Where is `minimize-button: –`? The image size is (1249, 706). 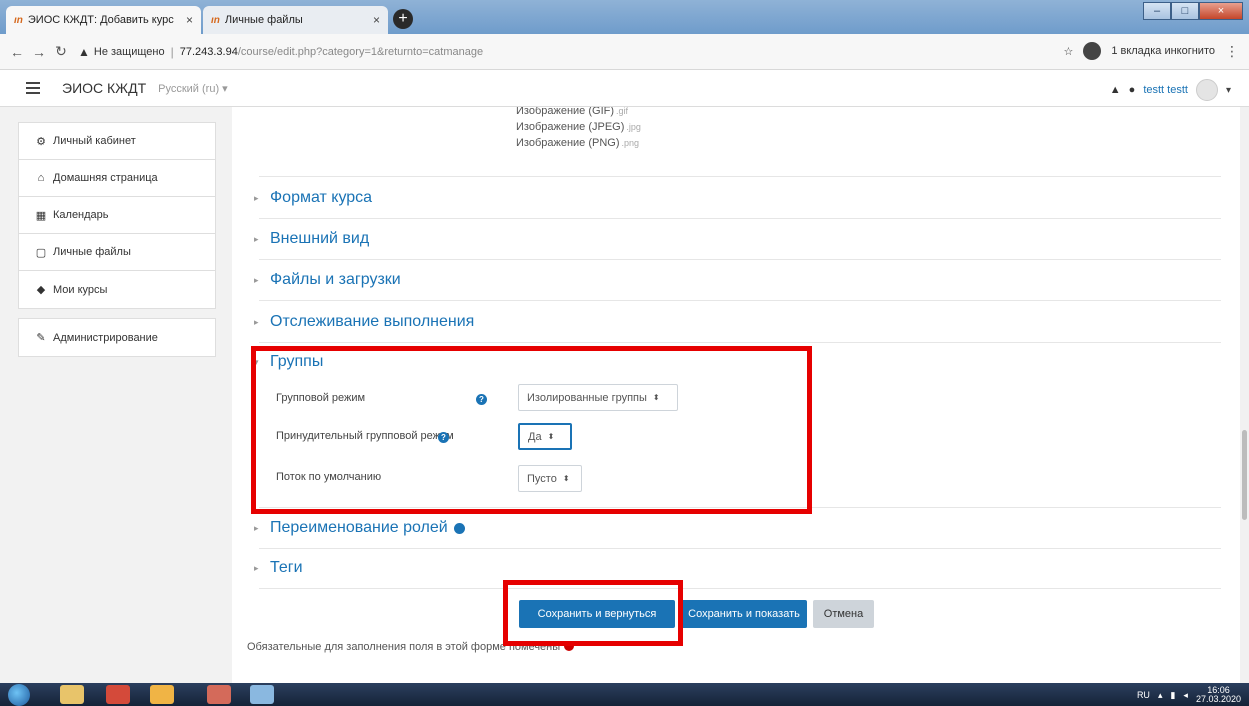 minimize-button: – is located at coordinates (1157, 11).